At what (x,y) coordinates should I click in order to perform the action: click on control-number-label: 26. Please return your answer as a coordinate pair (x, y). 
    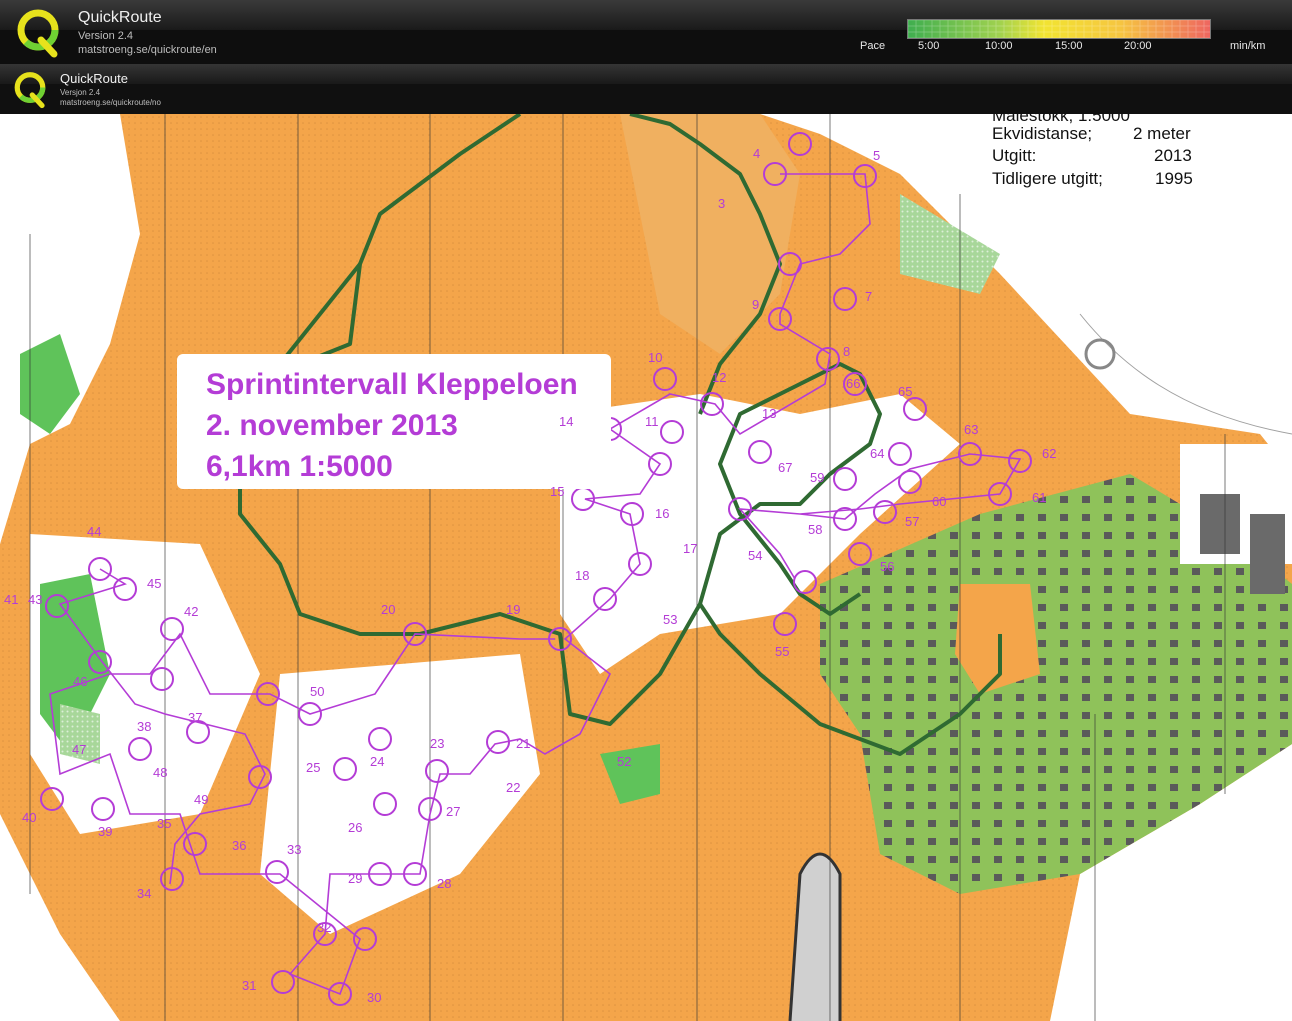
    Looking at the image, I should click on (355, 827).